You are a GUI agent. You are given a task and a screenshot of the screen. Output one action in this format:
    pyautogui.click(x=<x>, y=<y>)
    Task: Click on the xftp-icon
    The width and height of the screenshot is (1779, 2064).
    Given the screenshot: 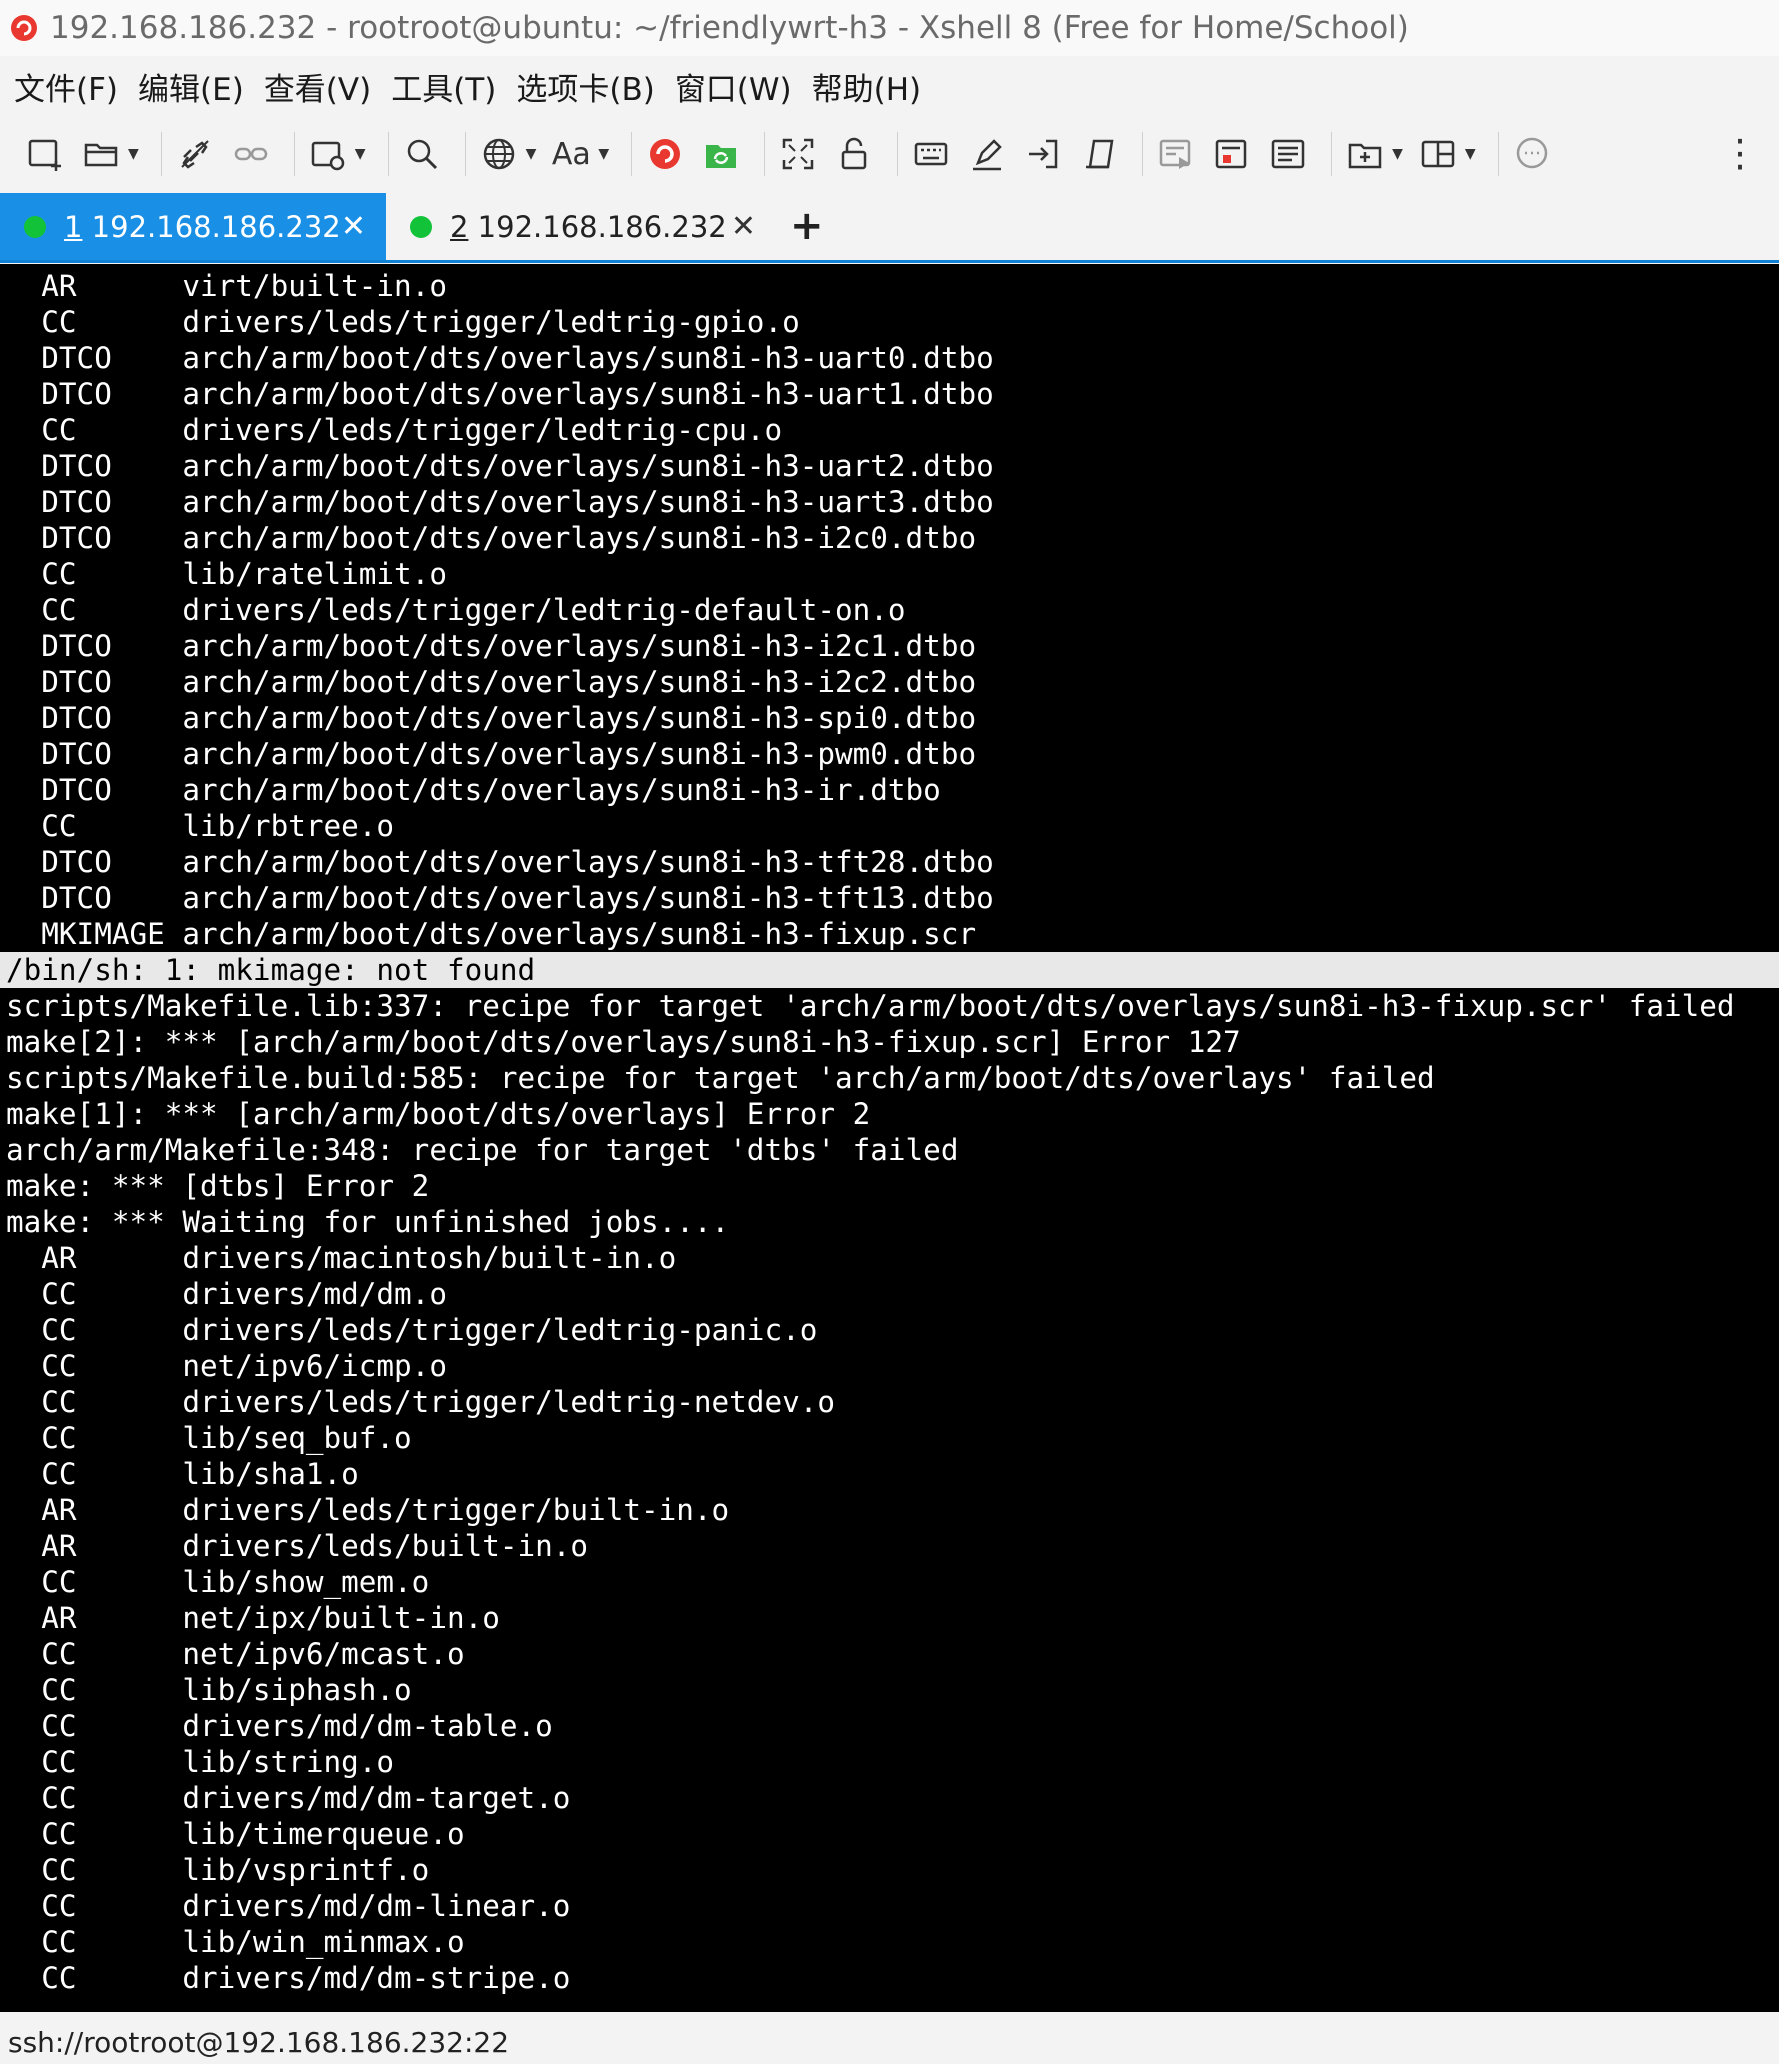 What is the action you would take?
    pyautogui.click(x=721, y=154)
    